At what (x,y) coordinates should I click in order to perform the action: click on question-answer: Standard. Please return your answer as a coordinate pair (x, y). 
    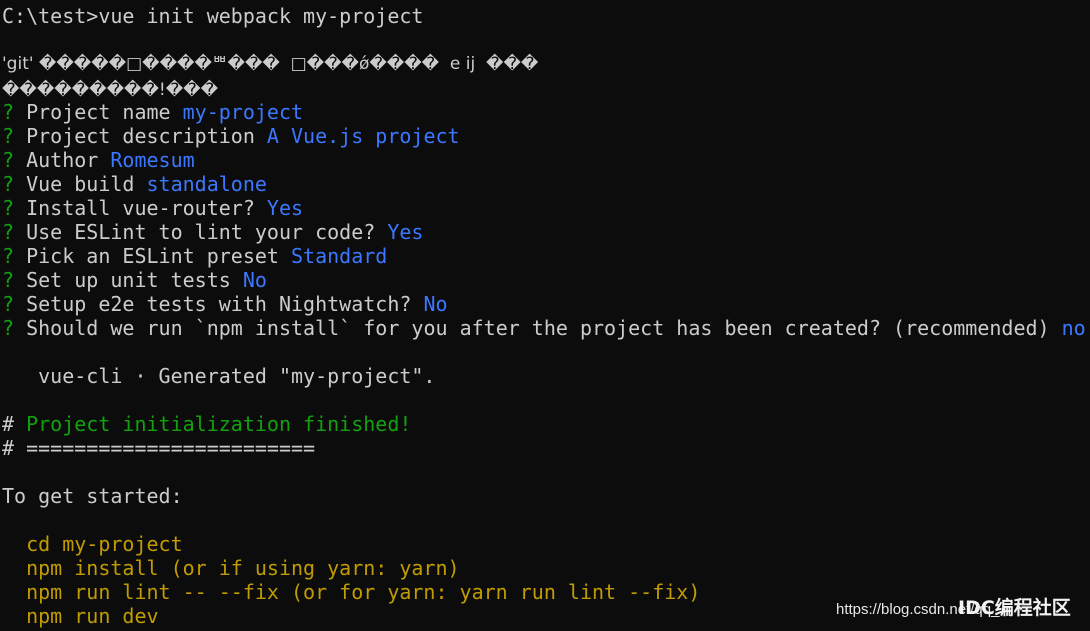
    Looking at the image, I should click on (339, 256).